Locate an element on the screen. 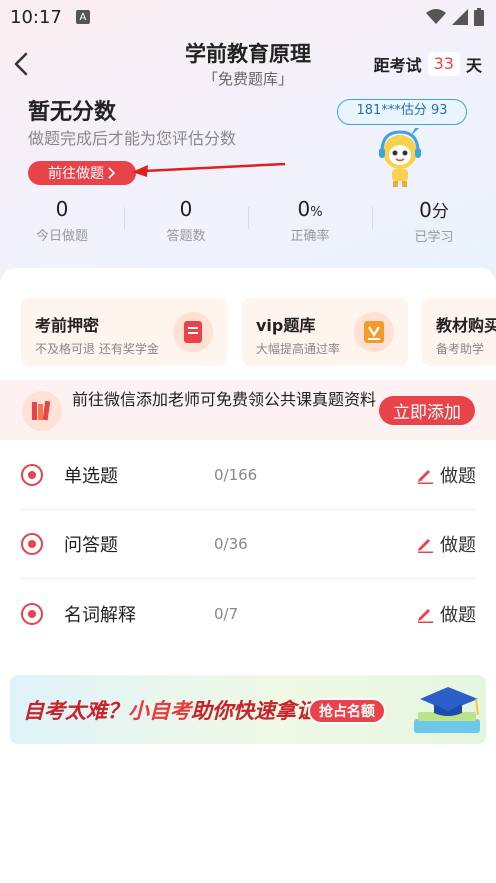  stat-label: 正确率 is located at coordinates (310, 236).